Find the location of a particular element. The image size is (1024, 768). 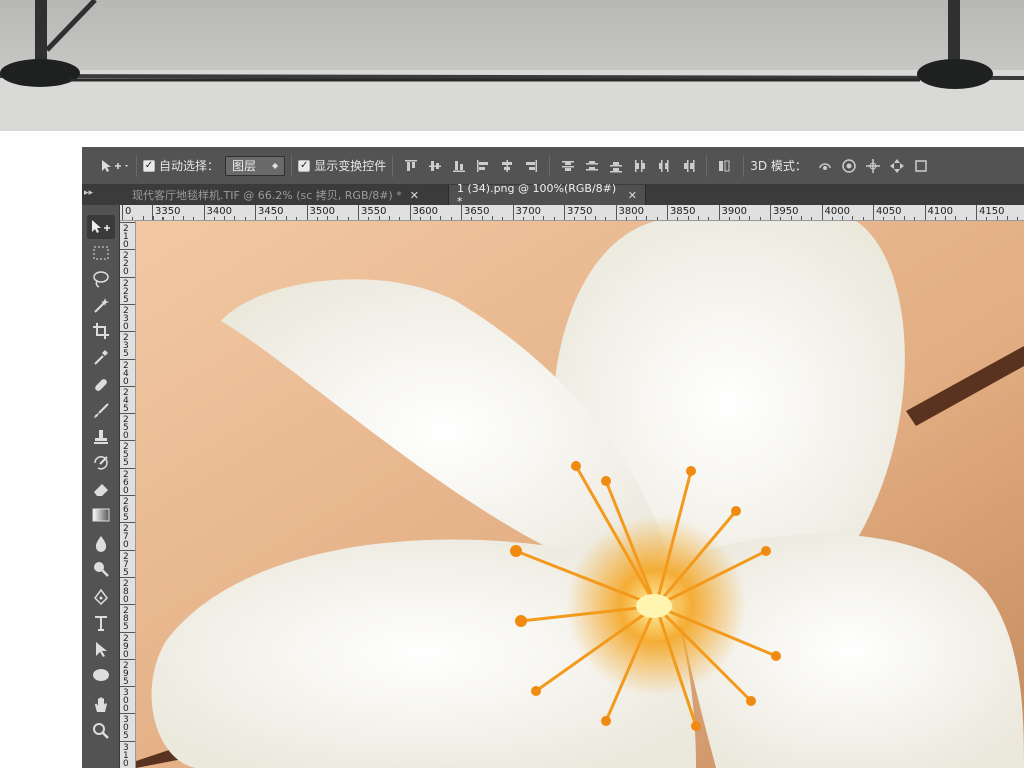

auto-select-label: 自动选择： is located at coordinates (189, 166).